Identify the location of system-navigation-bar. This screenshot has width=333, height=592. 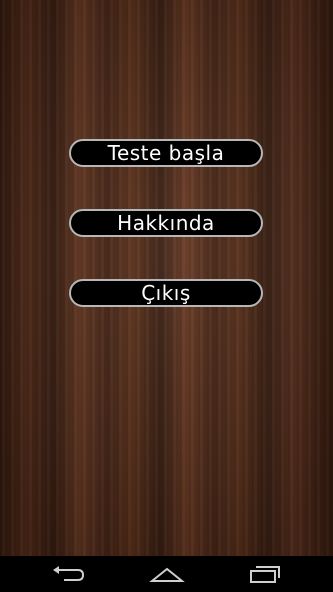
(166, 574).